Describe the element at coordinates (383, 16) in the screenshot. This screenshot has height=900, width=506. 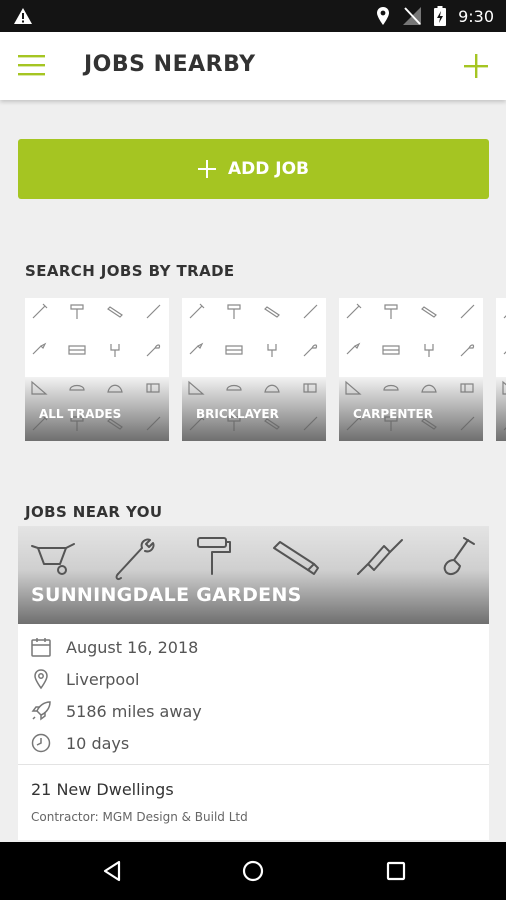
I see `location-icon` at that location.